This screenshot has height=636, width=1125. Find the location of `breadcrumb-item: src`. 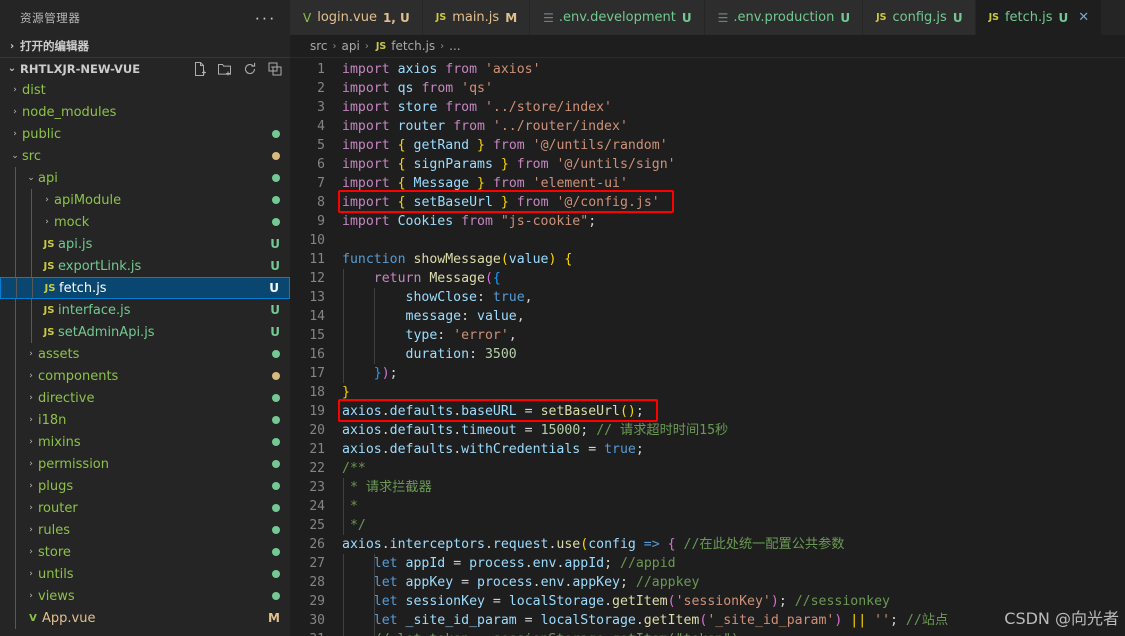

breadcrumb-item: src is located at coordinates (319, 46).